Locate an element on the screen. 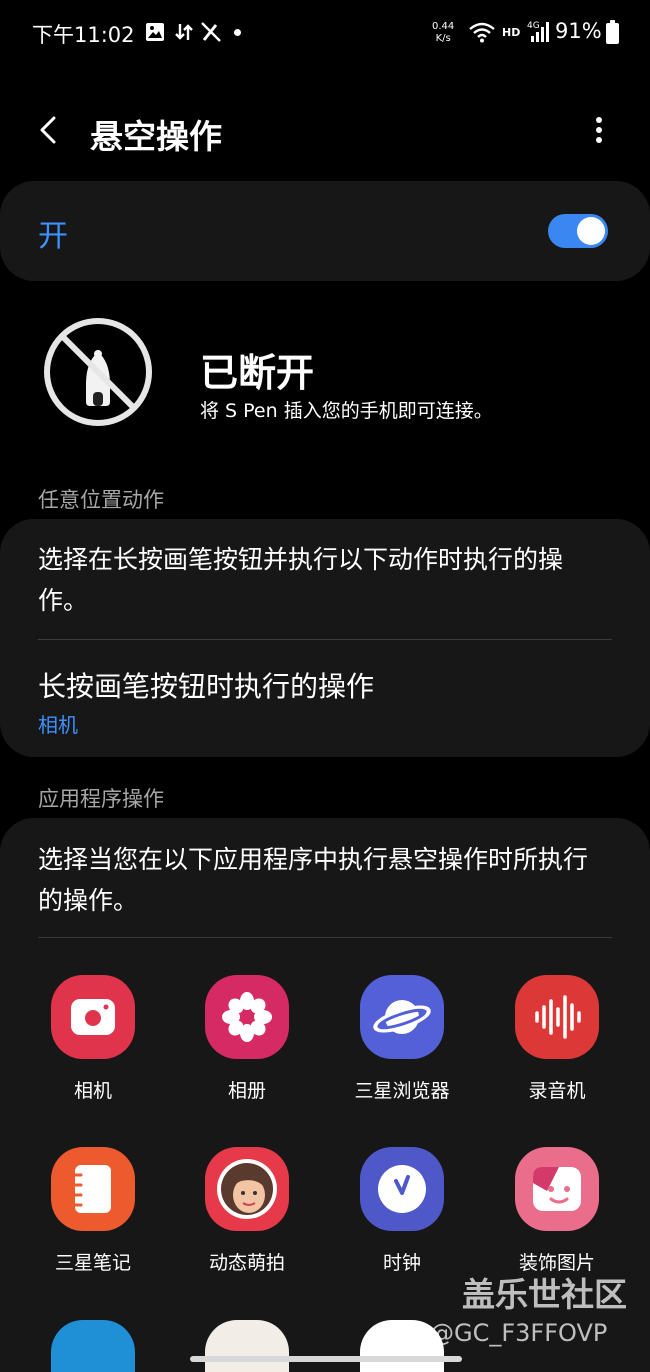  app-item-clock: 时钟 is located at coordinates (402, 1222).